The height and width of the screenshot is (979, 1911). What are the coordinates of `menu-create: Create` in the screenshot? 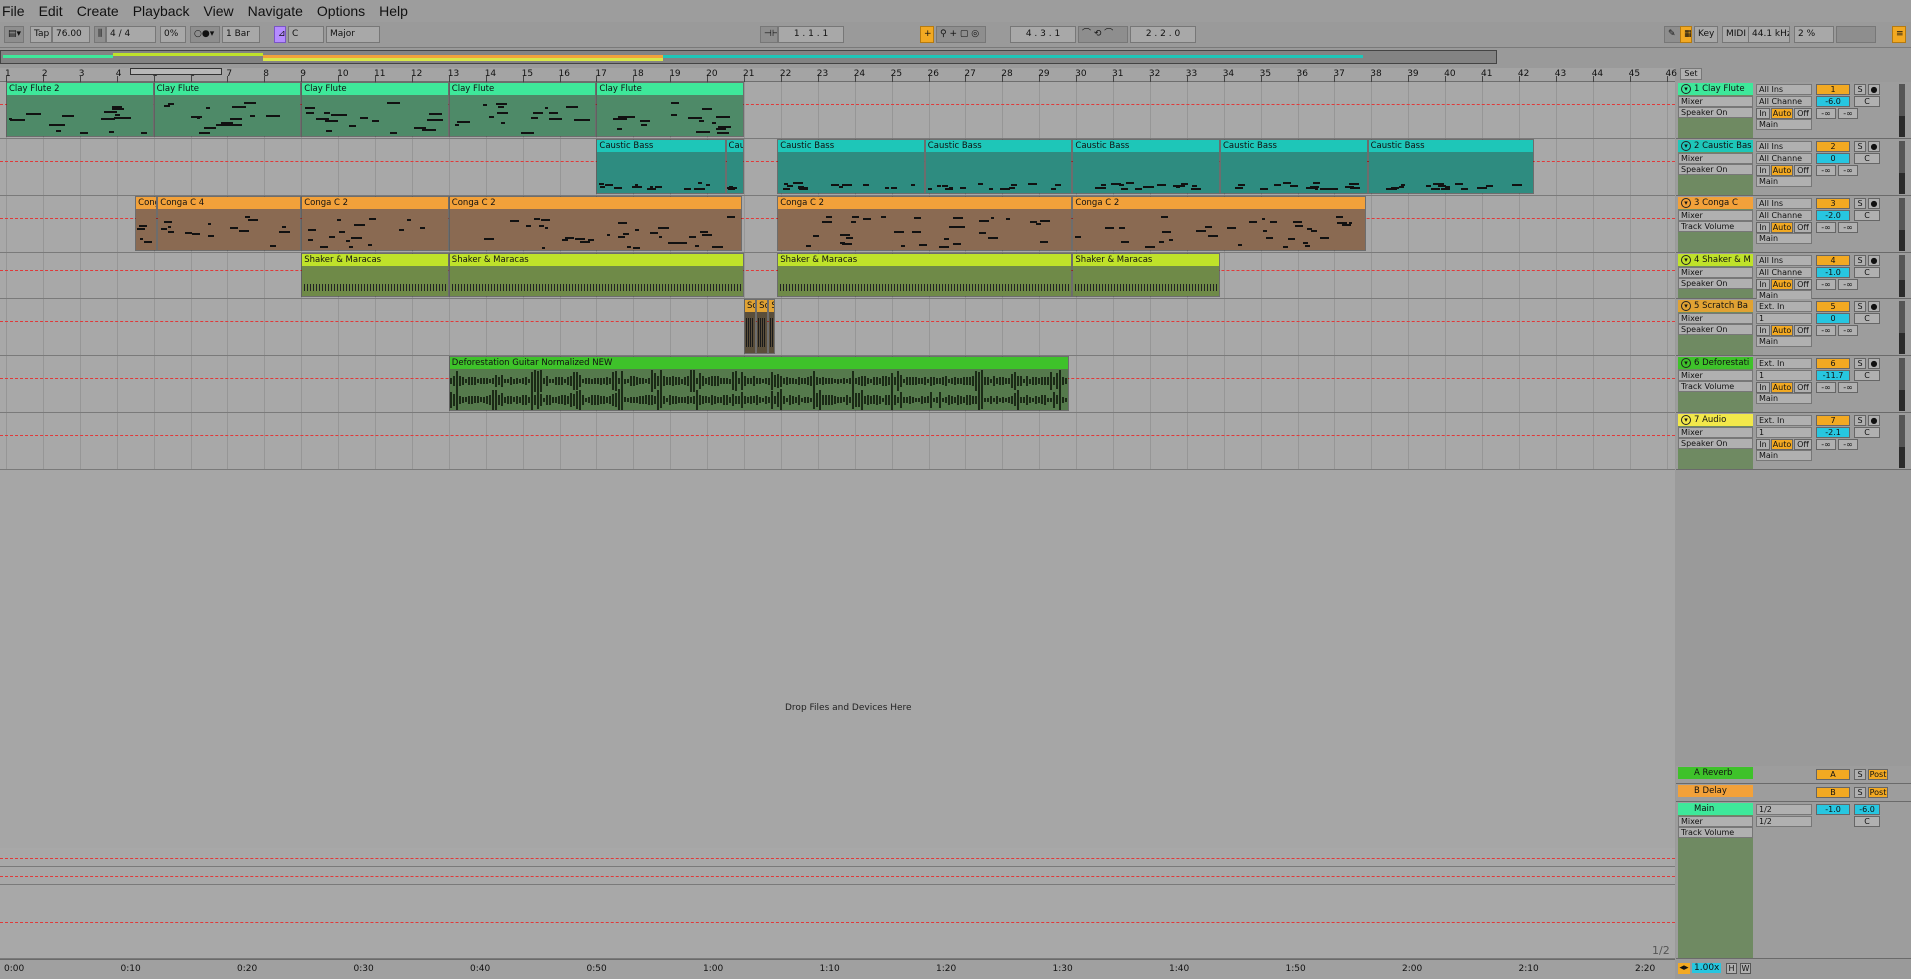 It's located at (102, 11).